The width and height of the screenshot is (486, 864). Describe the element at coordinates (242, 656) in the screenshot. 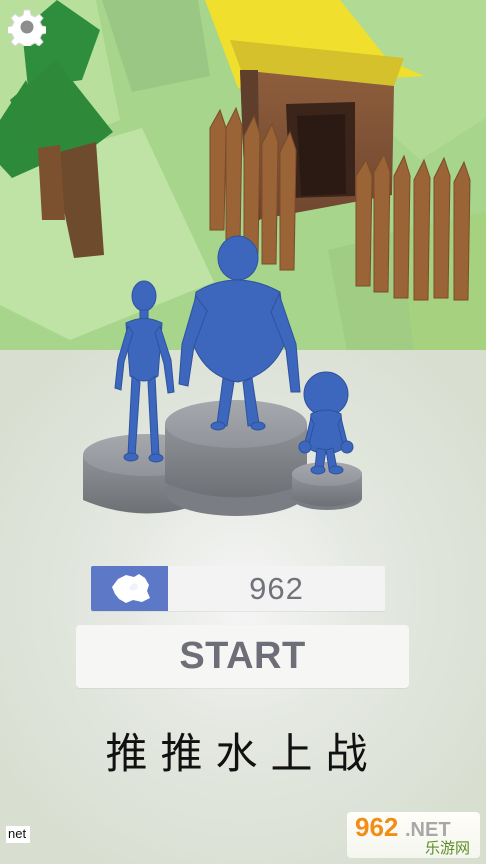

I see `start-button: START` at that location.